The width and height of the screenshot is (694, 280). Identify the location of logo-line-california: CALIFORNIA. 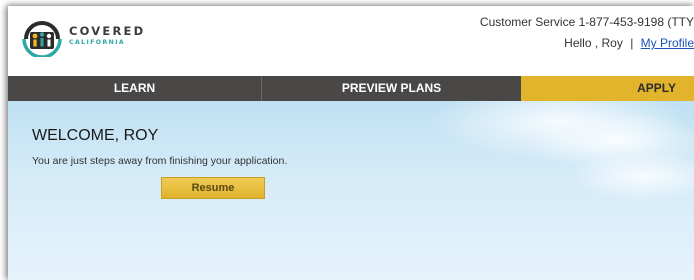
(97, 42).